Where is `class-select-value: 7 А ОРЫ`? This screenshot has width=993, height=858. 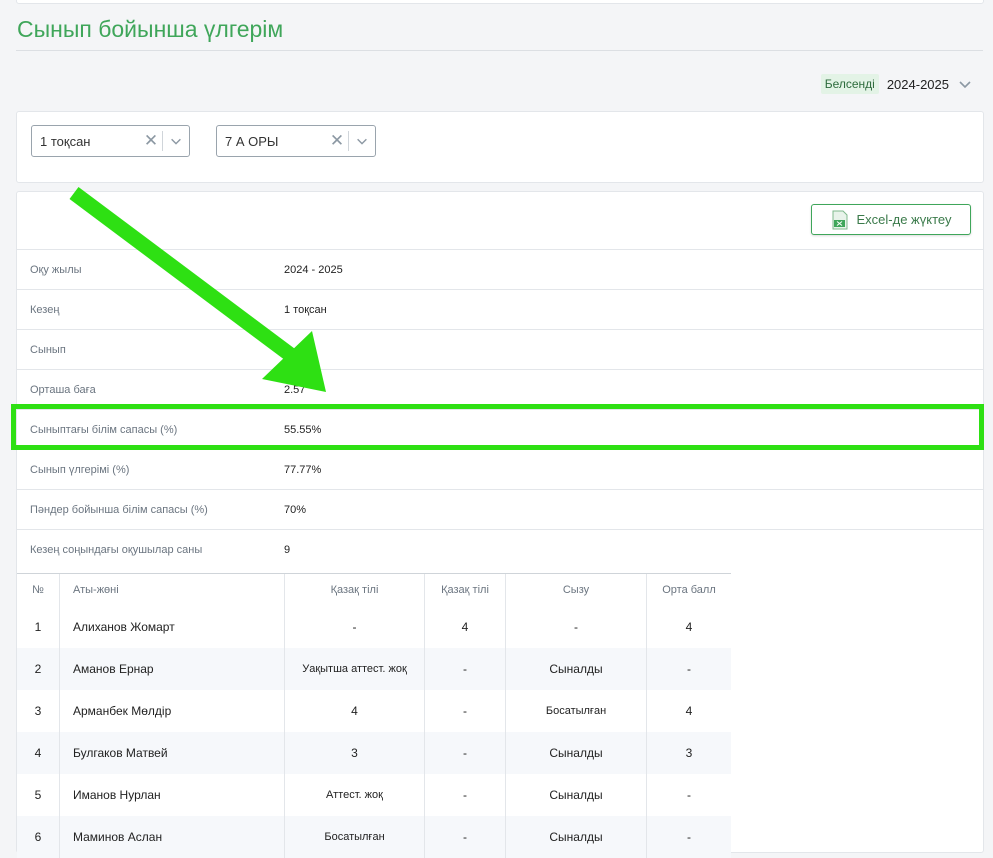
class-select-value: 7 А ОРЫ is located at coordinates (252, 141).